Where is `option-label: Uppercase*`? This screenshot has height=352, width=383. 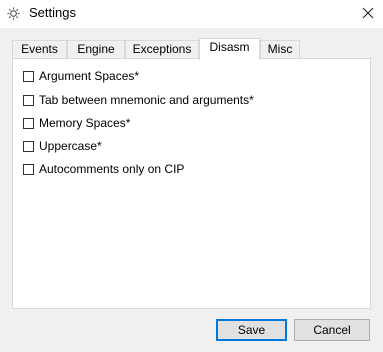 option-label: Uppercase* is located at coordinates (70, 146).